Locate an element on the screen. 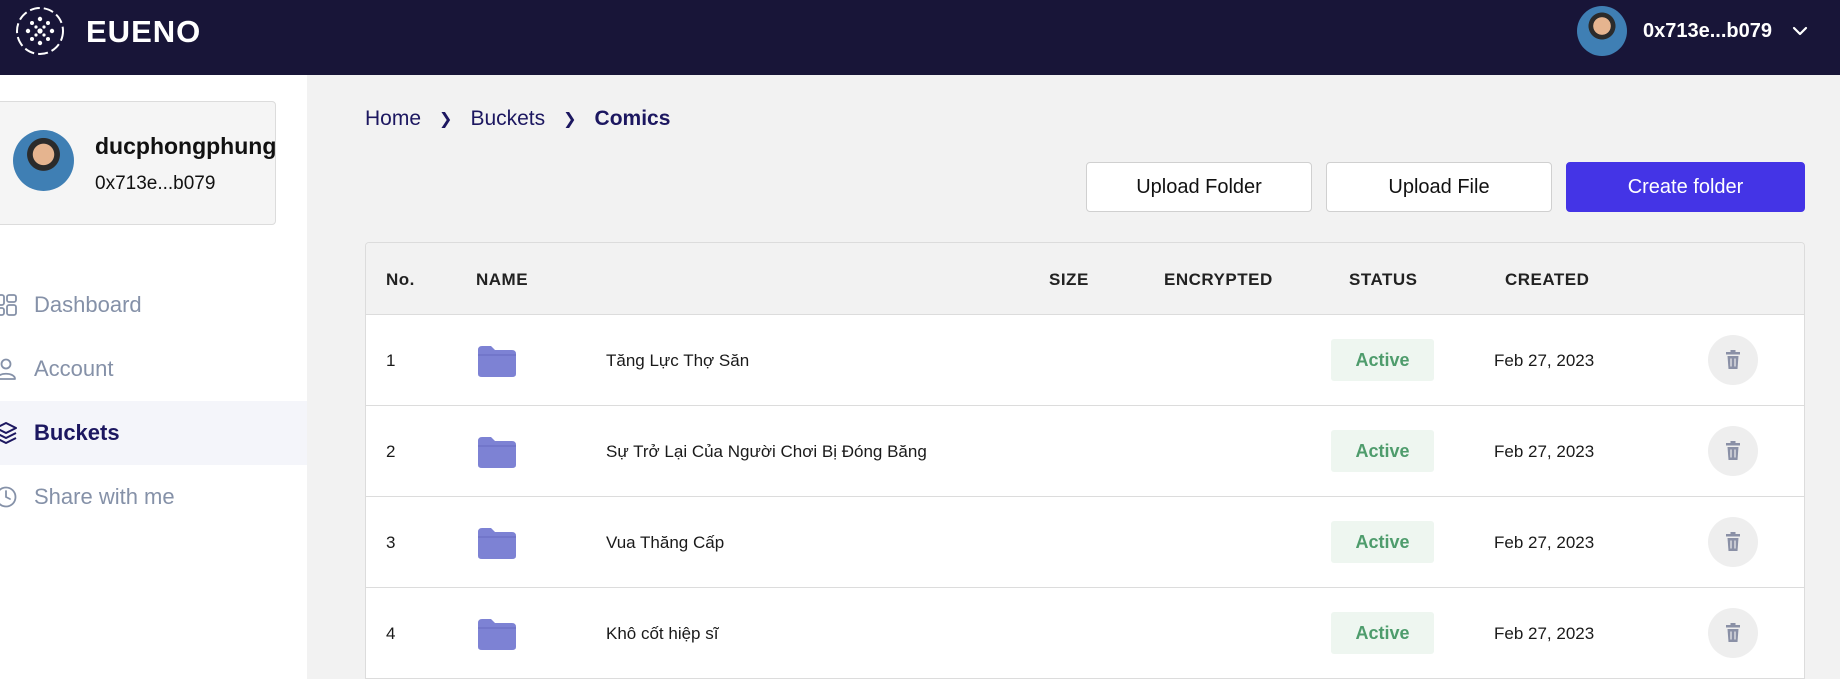  table-row: 1 Tăng Lực Thợ Săn Active Feb 27, 2023 is located at coordinates (1085, 360).